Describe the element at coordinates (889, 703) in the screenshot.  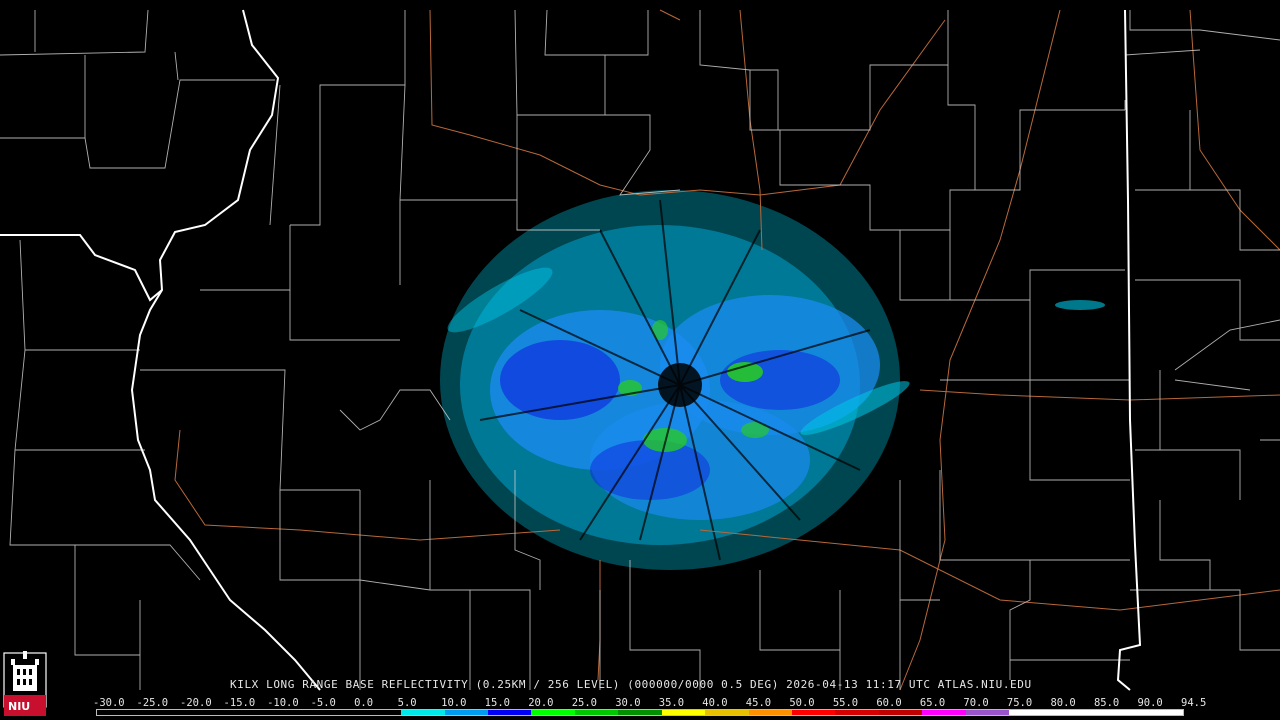
I see `scale-label: 60.0` at that location.